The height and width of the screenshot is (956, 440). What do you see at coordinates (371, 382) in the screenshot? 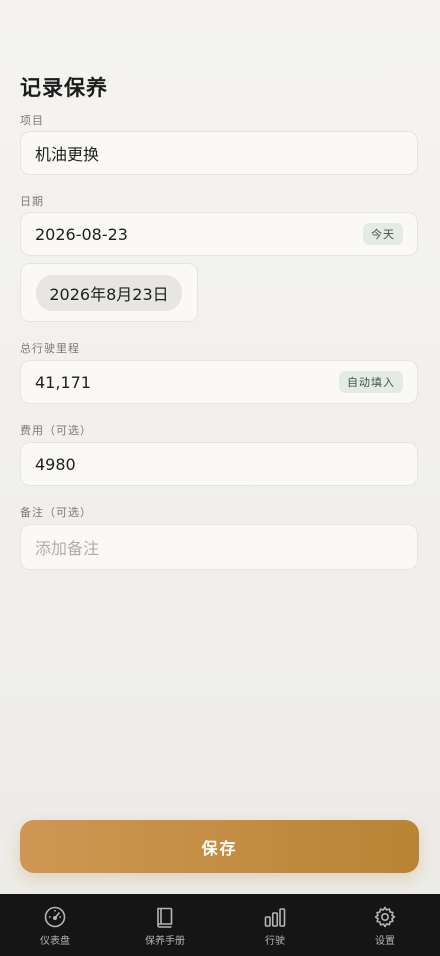
I see `autofill-chip: 自动填入` at bounding box center [371, 382].